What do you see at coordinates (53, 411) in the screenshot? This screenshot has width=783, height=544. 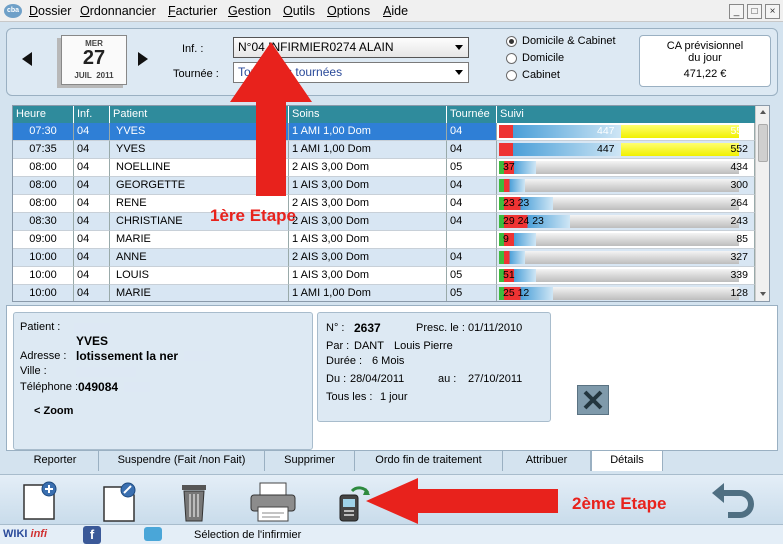 I see `zoom-link: < Zoom` at bounding box center [53, 411].